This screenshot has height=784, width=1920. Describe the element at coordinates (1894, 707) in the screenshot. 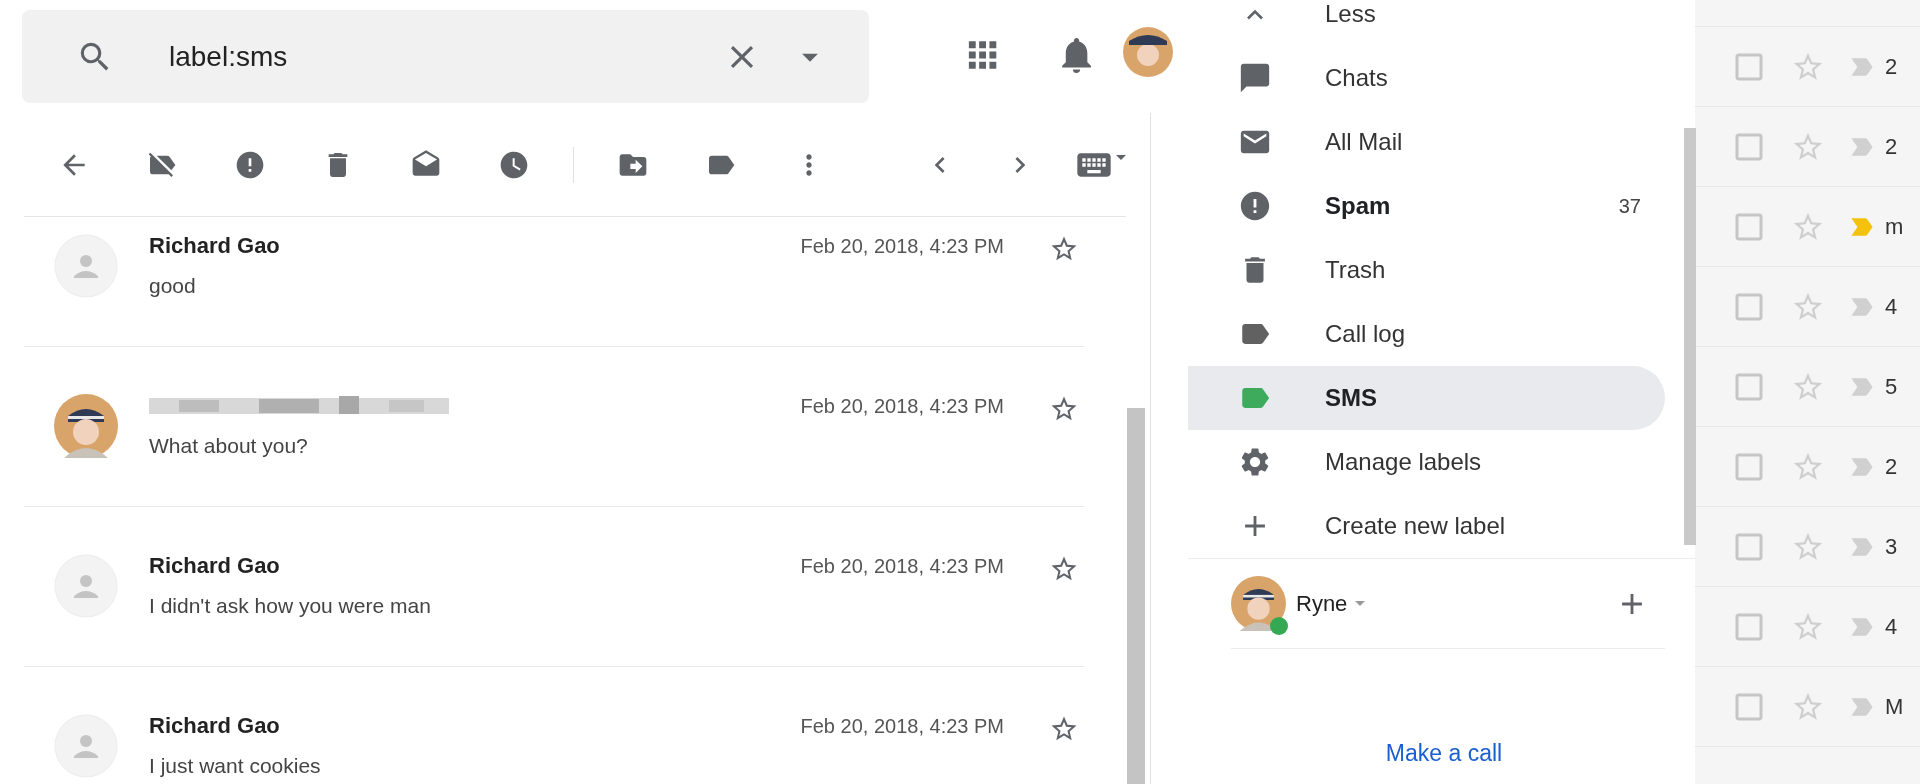

I see `email-row-text: M` at that location.